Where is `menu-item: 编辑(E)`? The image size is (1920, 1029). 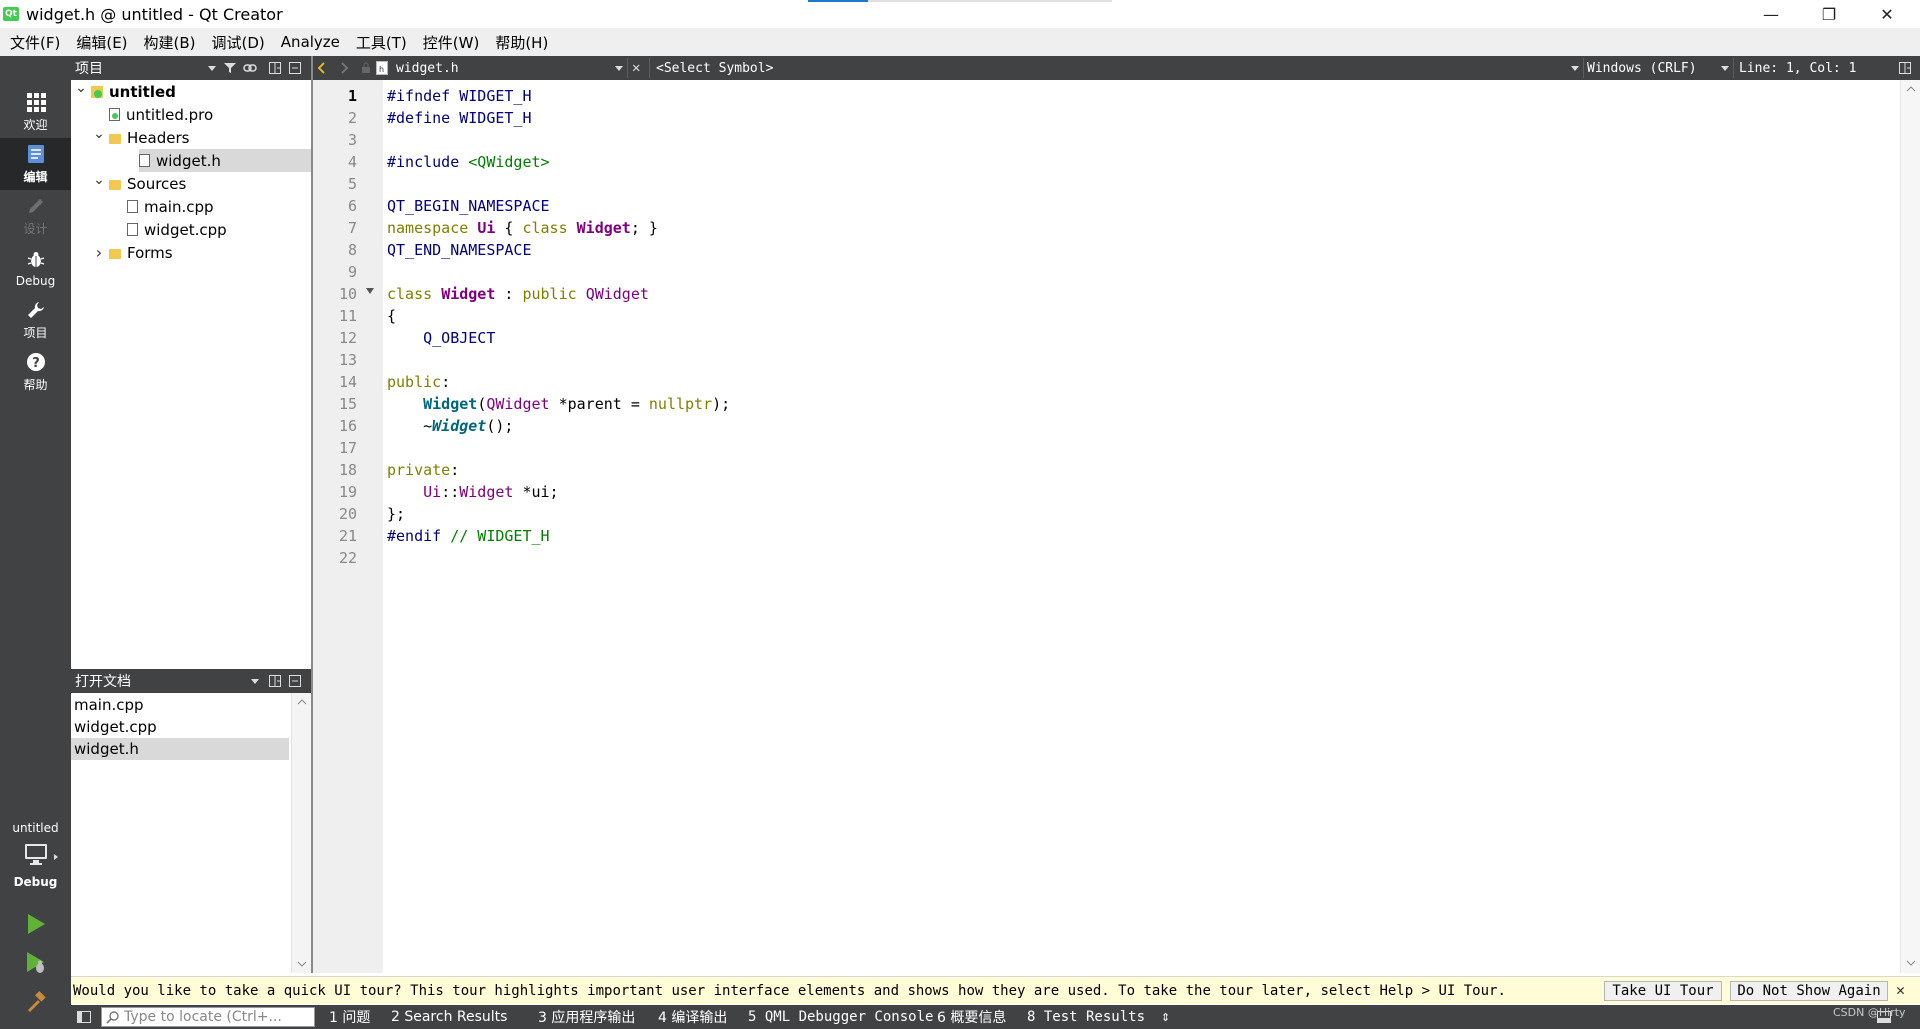 menu-item: 编辑(E) is located at coordinates (101, 42).